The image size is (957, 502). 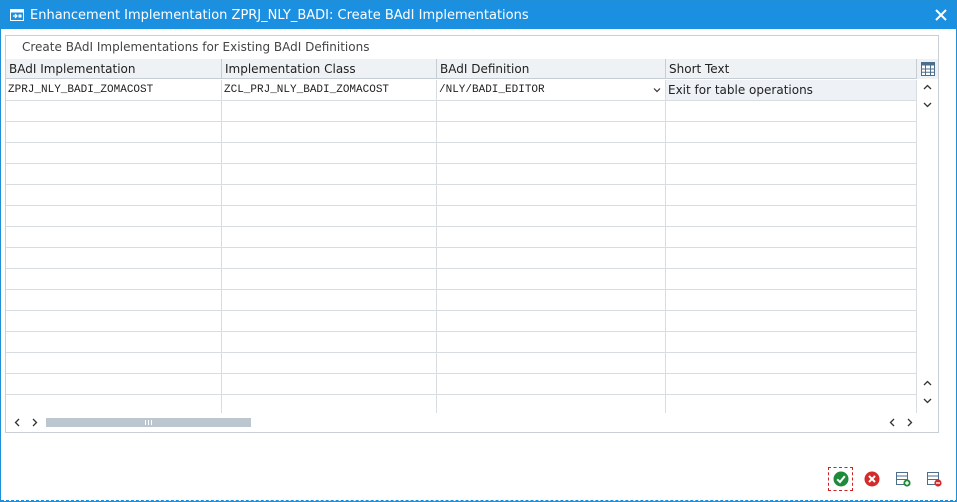 What do you see at coordinates (329, 69) in the screenshot?
I see `column-header-implementation-class: Implementation Class` at bounding box center [329, 69].